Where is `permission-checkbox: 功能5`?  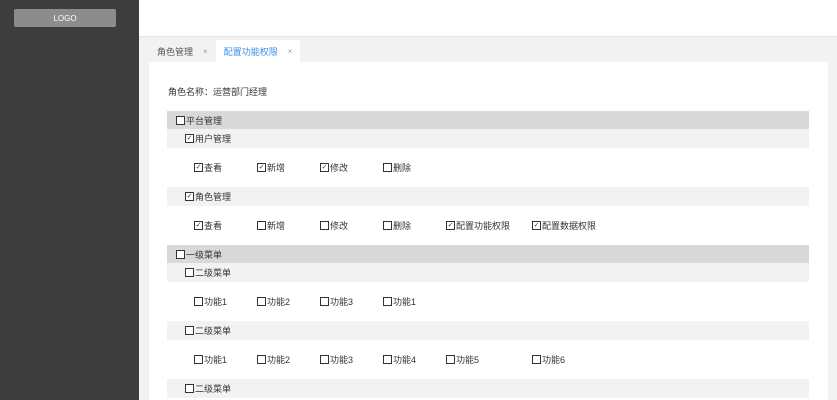
permission-checkbox: 功能5 is located at coordinates (489, 359).